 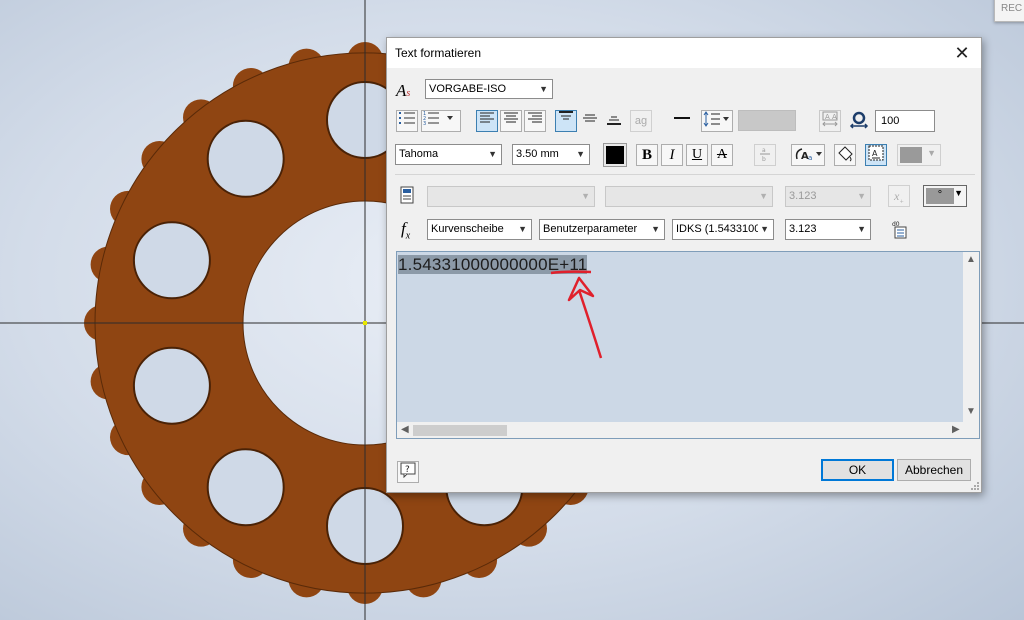 I want to click on text-color-button, so click(x=615, y=155).